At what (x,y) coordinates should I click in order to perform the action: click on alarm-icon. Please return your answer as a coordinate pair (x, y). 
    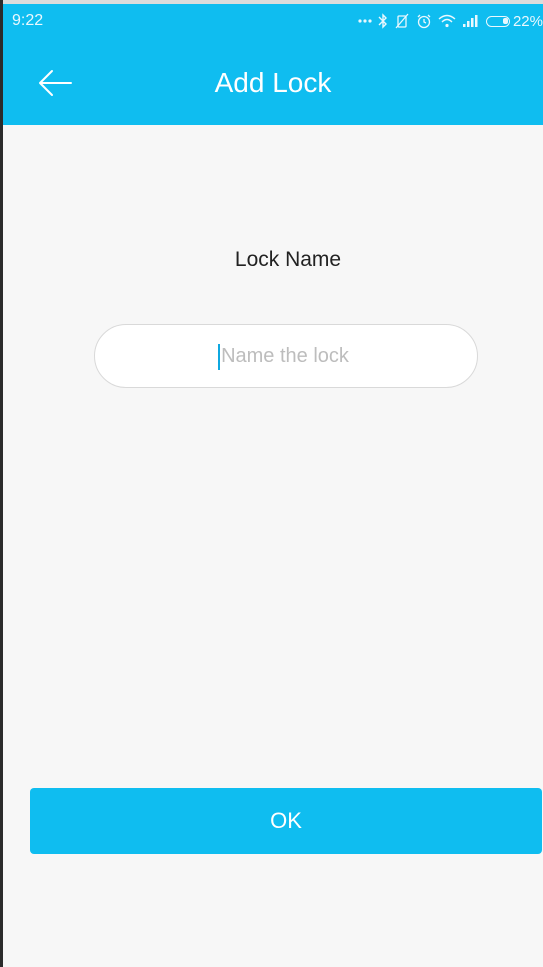
    Looking at the image, I should click on (424, 21).